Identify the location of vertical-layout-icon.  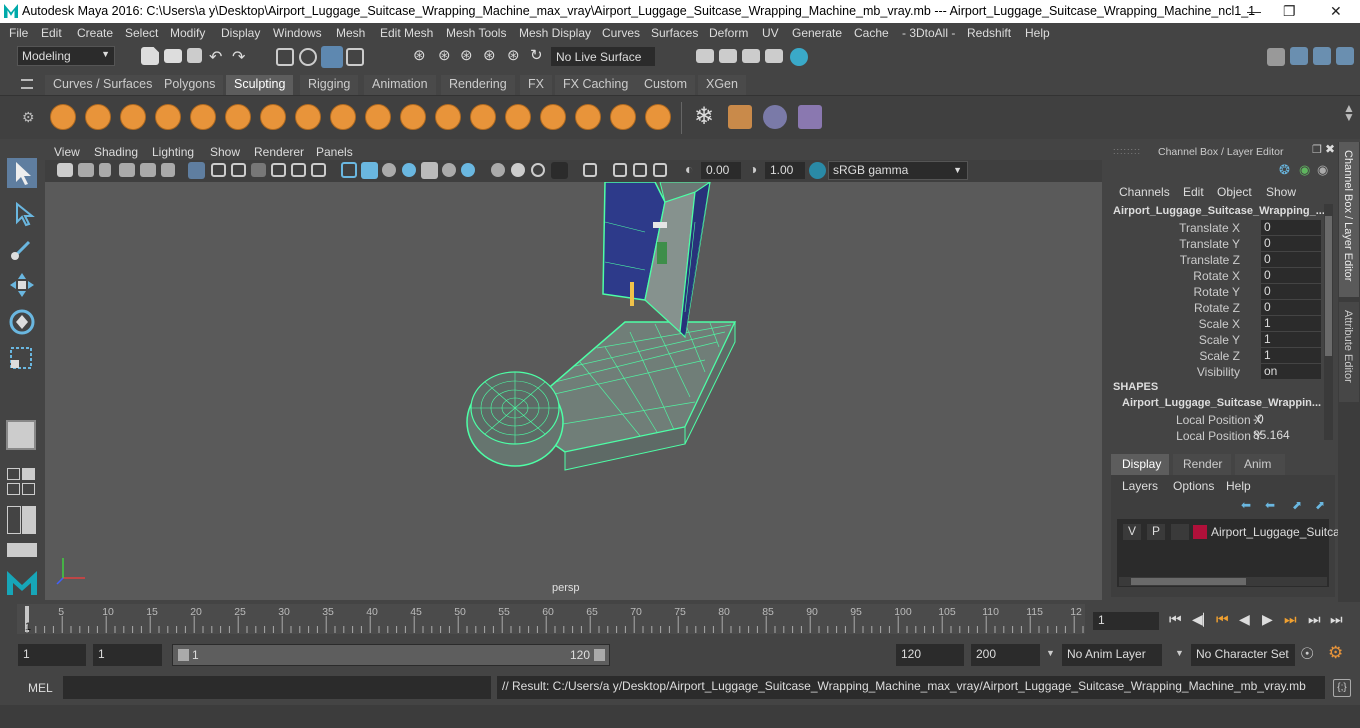
(14, 520).